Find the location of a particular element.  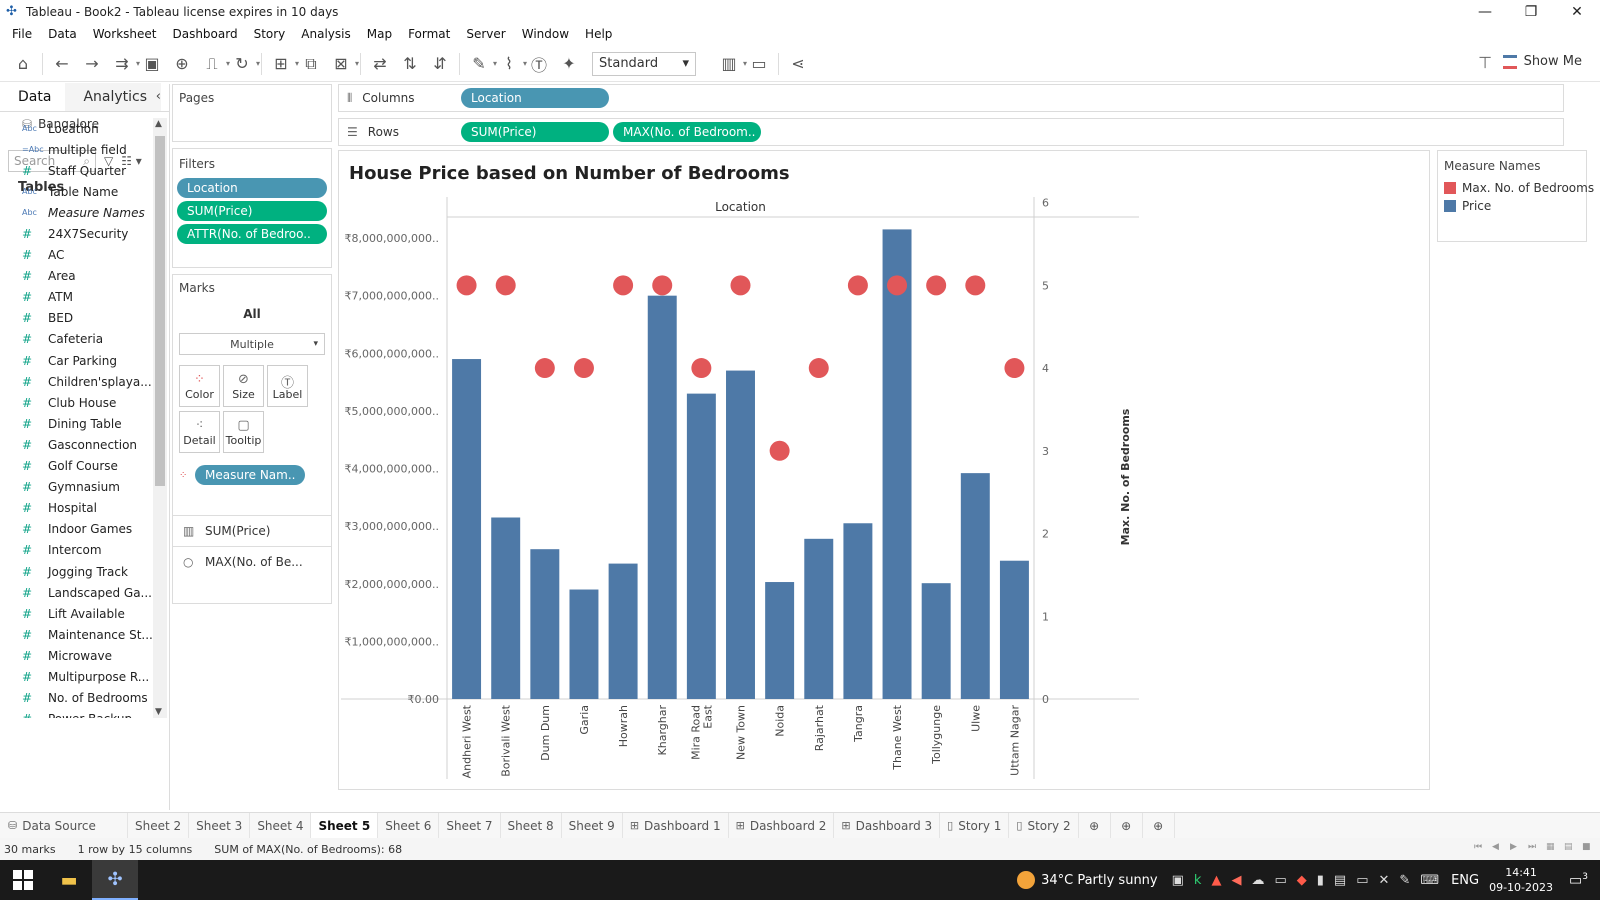

sheet-tab: Sheet 7 is located at coordinates (470, 825).